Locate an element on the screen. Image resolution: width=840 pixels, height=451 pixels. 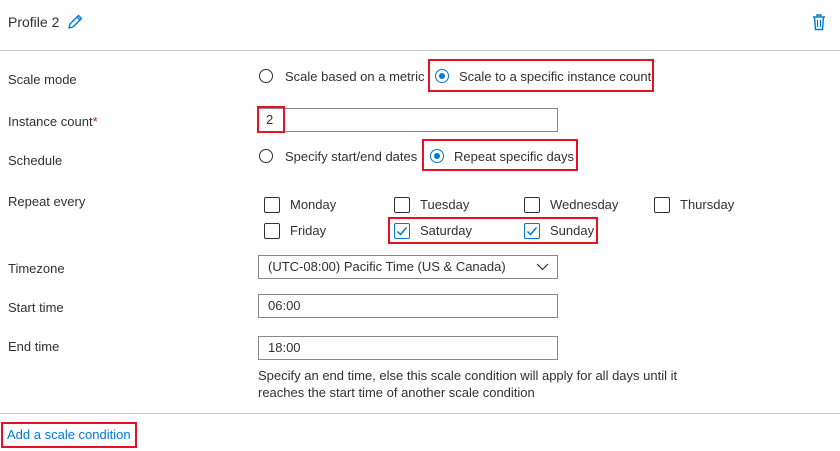
checkbox-sunday is located at coordinates (532, 231).